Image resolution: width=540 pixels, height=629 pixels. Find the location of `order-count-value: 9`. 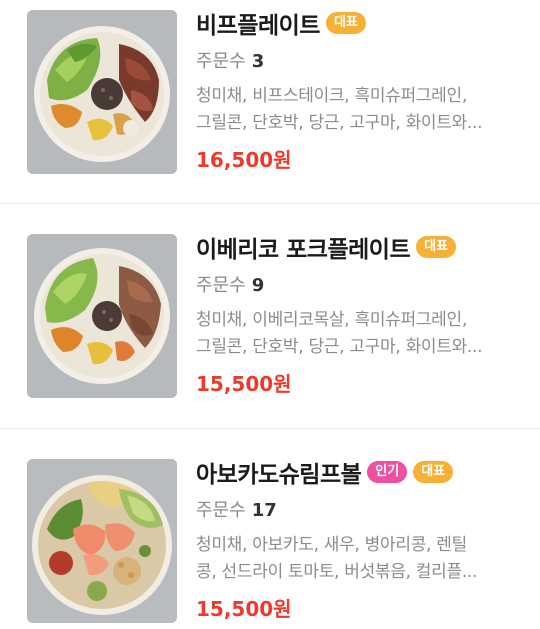

order-count-value: 9 is located at coordinates (258, 285).